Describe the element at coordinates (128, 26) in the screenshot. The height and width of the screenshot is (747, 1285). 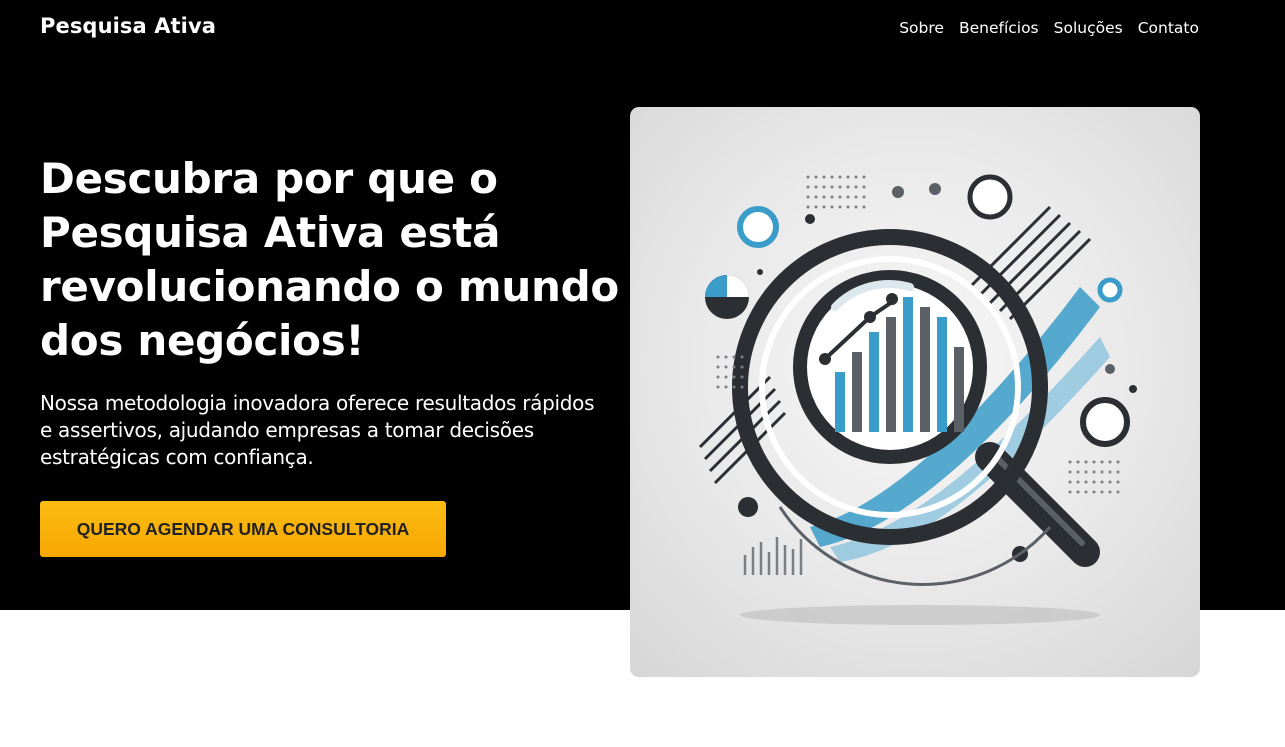
I see `brand-logo: Pesquisa Ativa` at that location.